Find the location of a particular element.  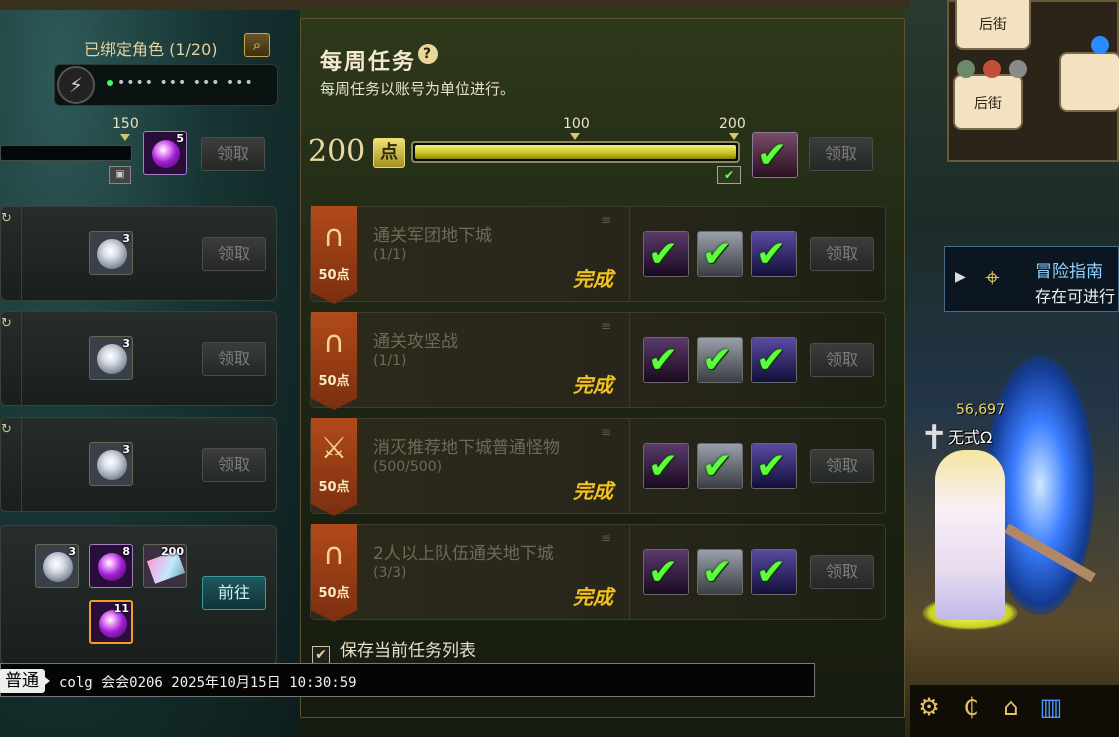

task-ribbon: ⚔ 50点 is located at coordinates (334, 467).